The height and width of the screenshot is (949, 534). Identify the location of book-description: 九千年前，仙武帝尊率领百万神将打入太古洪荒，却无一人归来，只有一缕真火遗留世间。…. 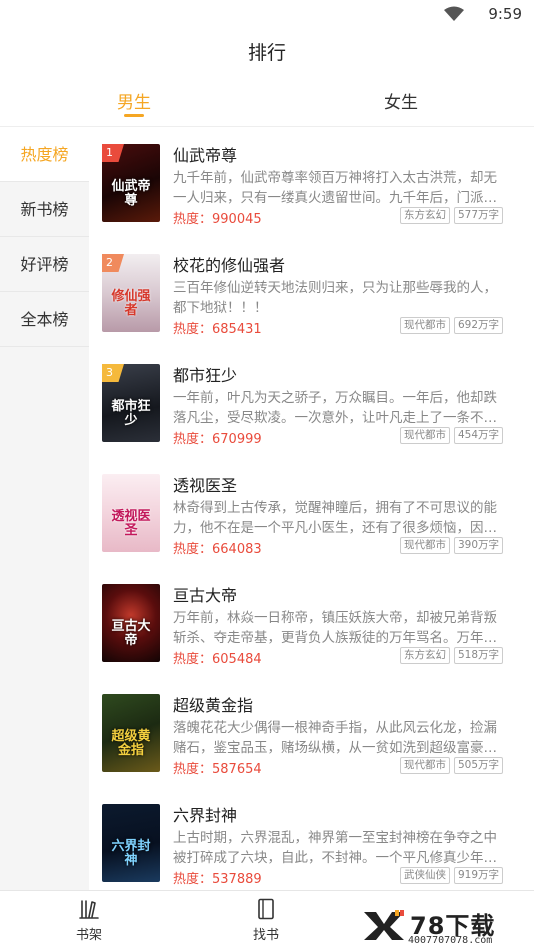
(335, 188).